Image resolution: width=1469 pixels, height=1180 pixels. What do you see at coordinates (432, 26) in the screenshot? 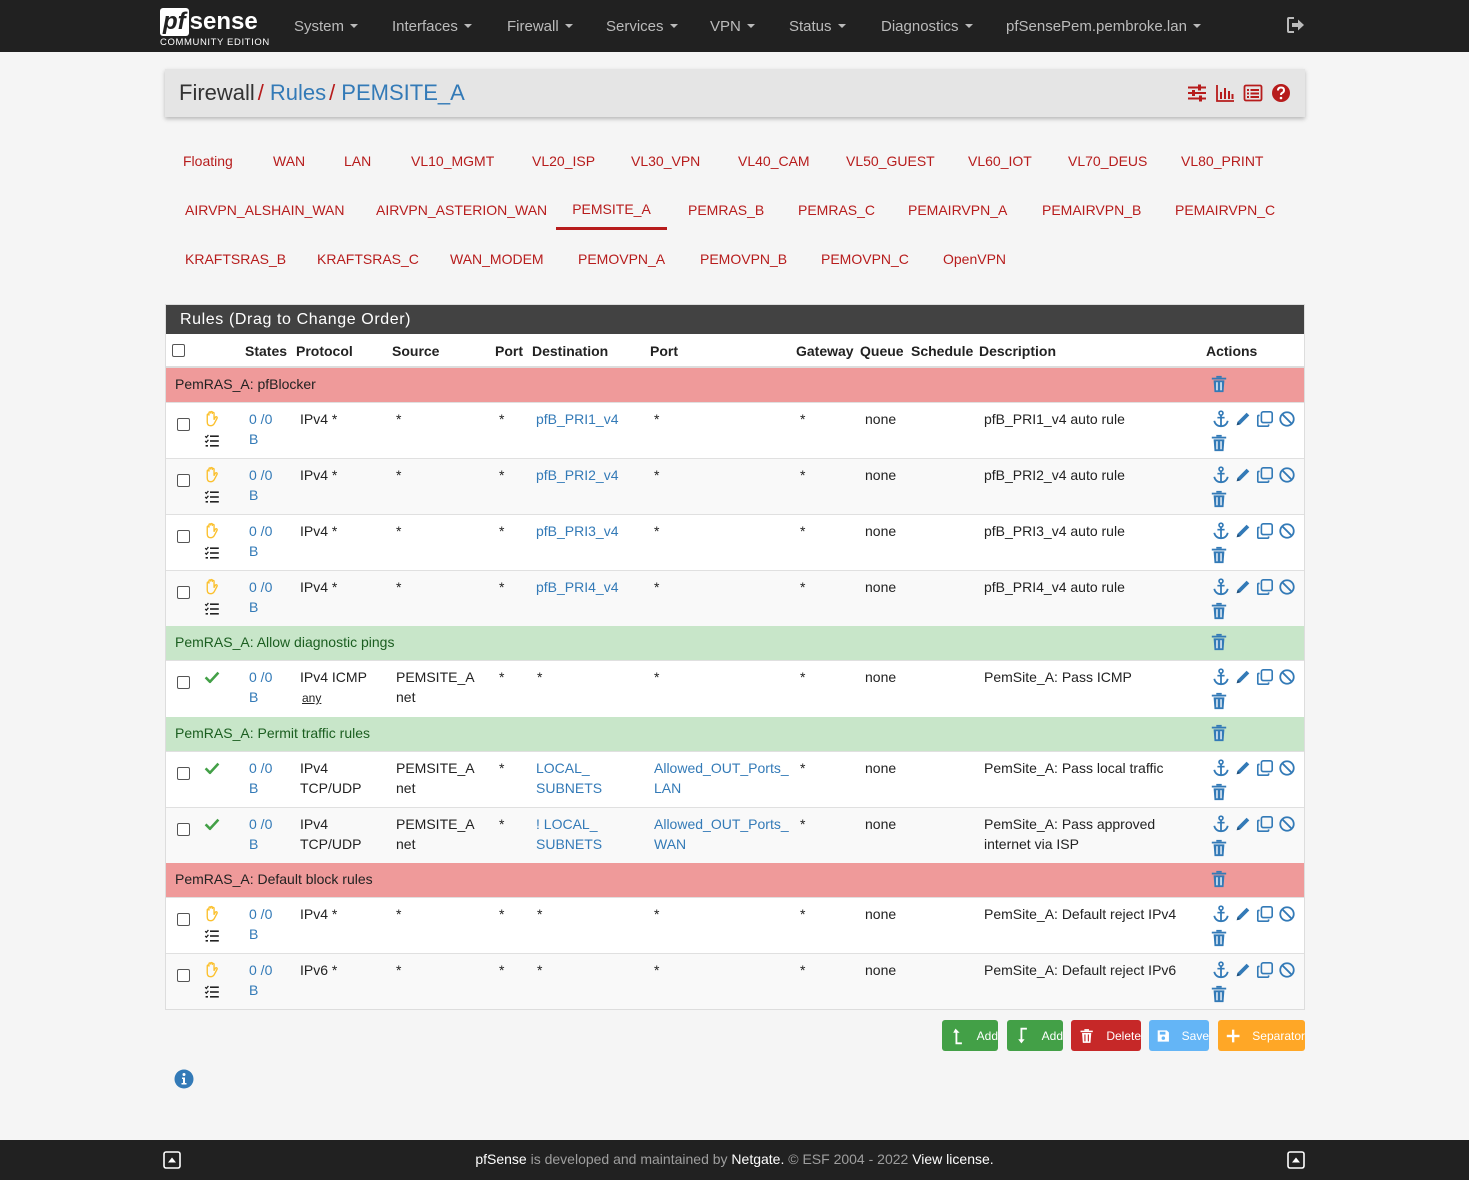
I see `nav-interfaces: Interfaces` at bounding box center [432, 26].